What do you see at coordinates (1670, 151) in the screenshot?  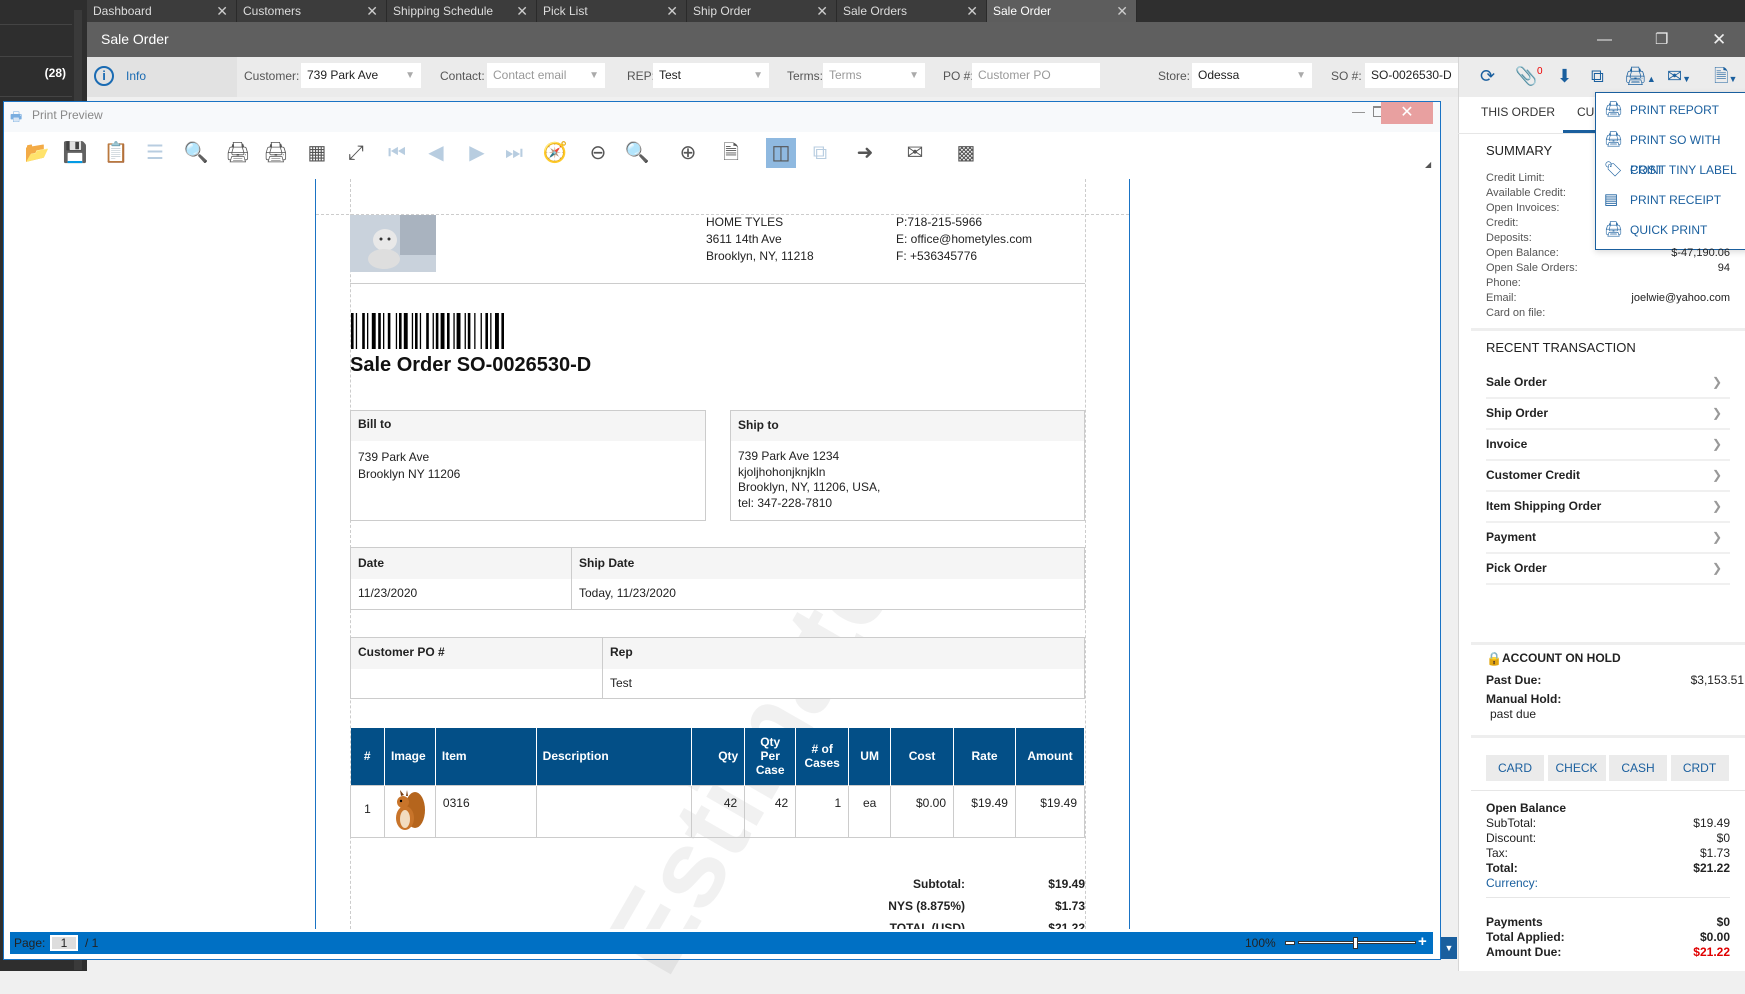 I see `menu-item-print-so-with-cost: 🖨 PRINT SO WITH COST` at bounding box center [1670, 151].